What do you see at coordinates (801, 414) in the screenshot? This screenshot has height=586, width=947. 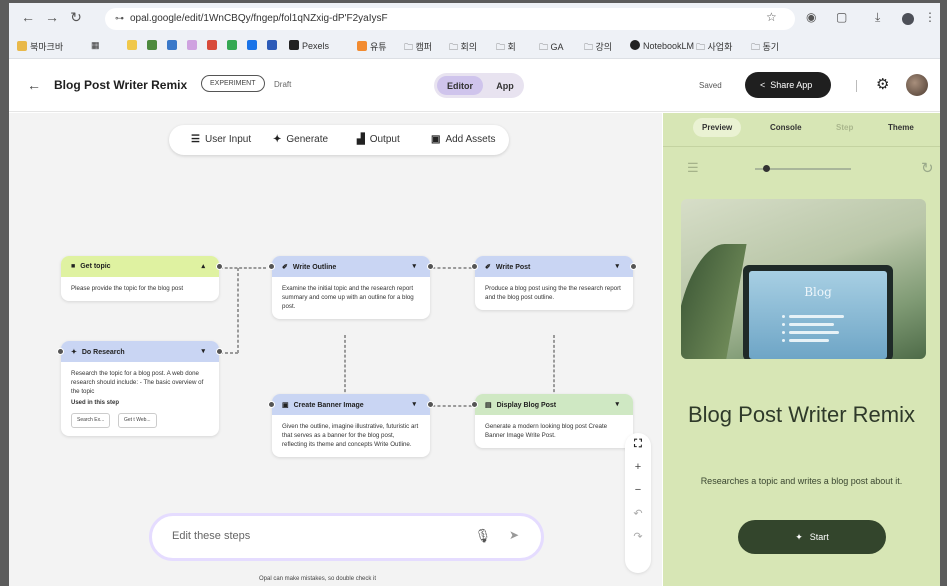 I see `app-title: Blog Post Writer Remix` at bounding box center [801, 414].